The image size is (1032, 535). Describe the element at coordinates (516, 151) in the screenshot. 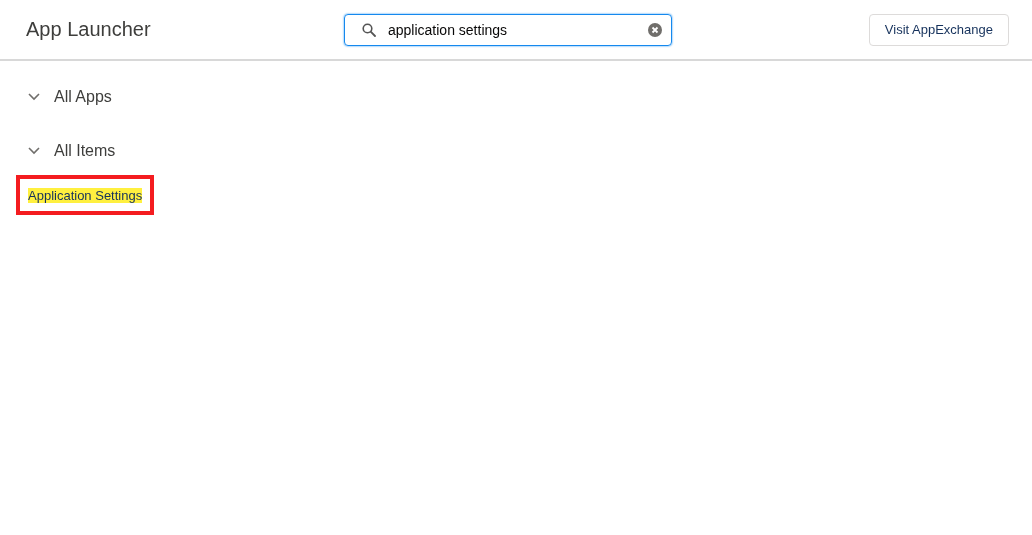

I see `section-toggle: All Items` at that location.